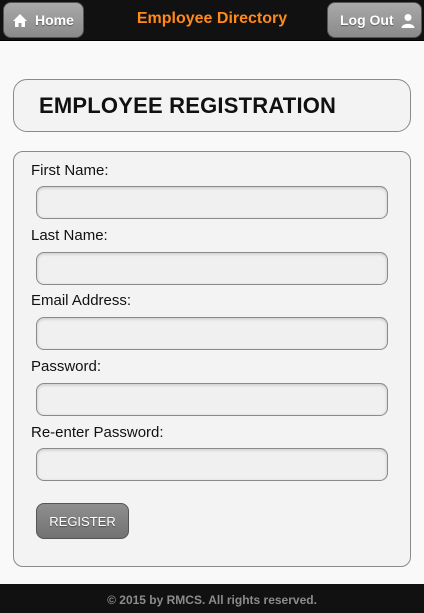 Image resolution: width=424 pixels, height=613 pixels. What do you see at coordinates (82, 521) in the screenshot?
I see `register-button: REGISTER` at bounding box center [82, 521].